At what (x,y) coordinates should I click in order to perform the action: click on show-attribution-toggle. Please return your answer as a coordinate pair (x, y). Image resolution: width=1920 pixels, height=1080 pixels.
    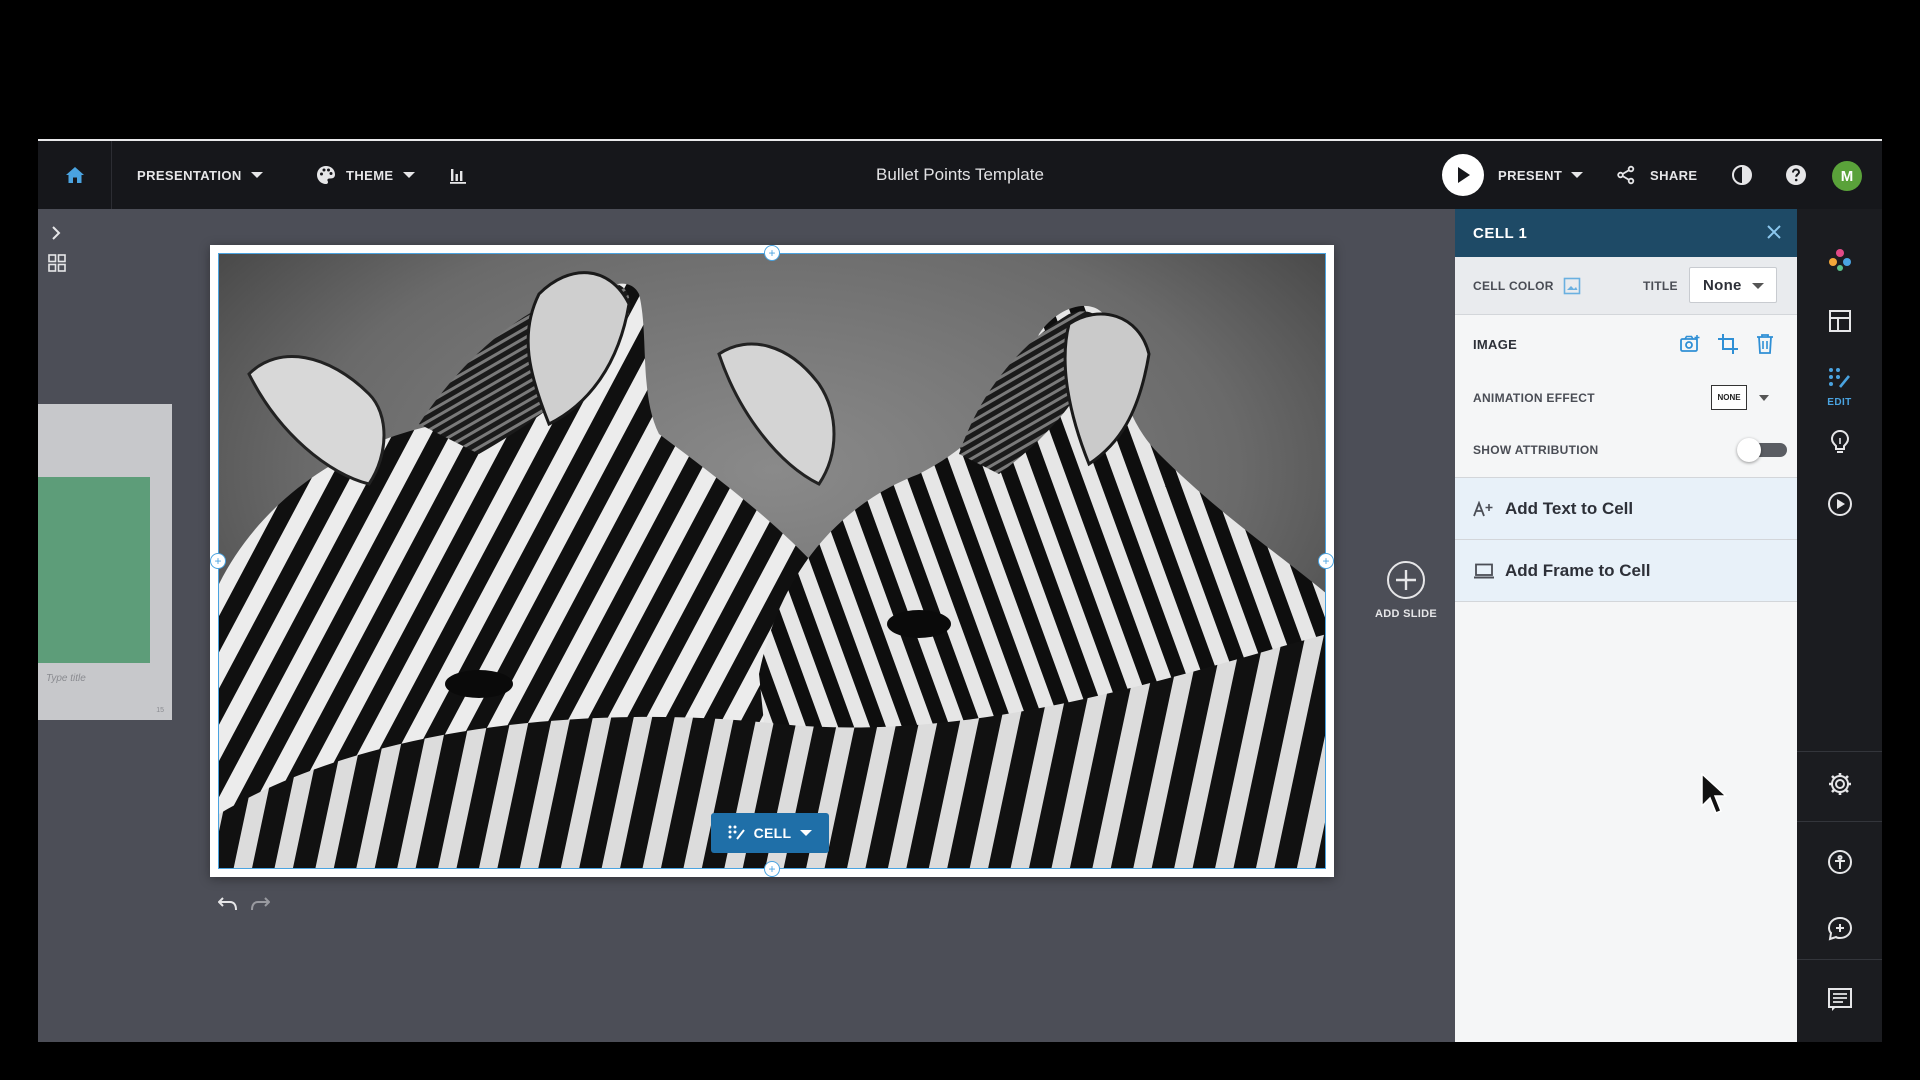
    Looking at the image, I should click on (1762, 450).